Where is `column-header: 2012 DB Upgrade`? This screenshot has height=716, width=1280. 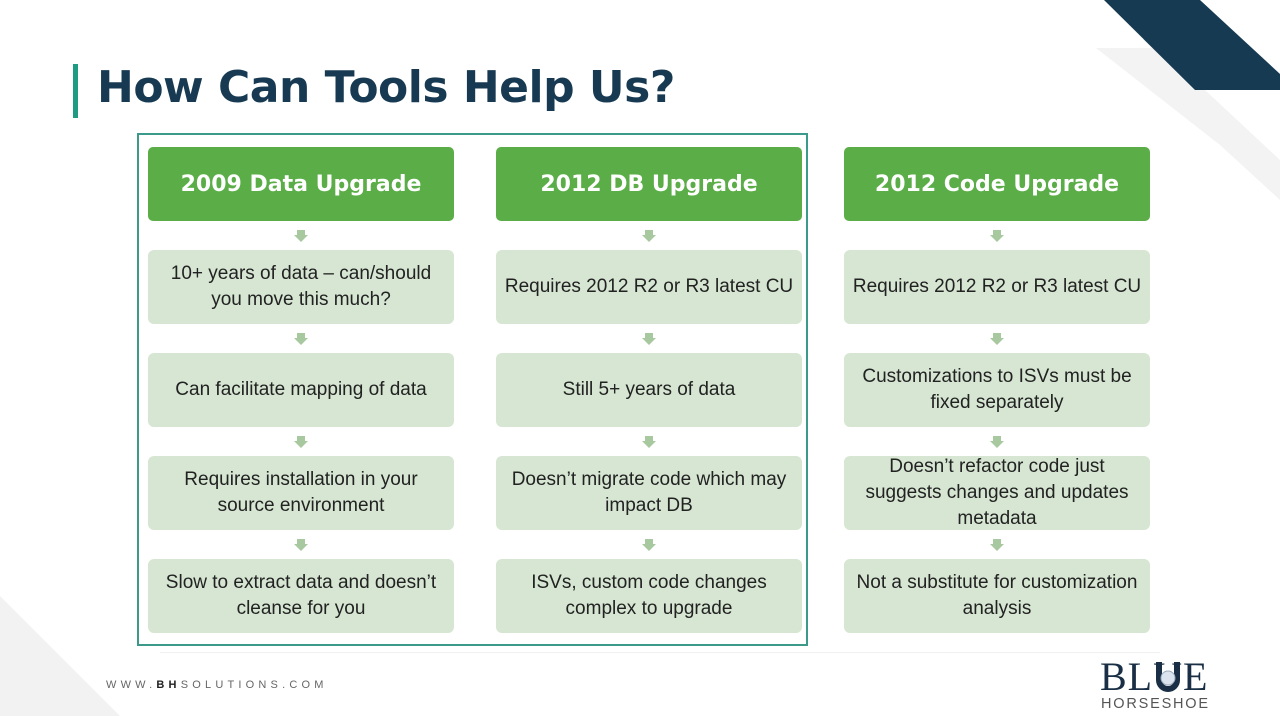
column-header: 2012 DB Upgrade is located at coordinates (649, 184).